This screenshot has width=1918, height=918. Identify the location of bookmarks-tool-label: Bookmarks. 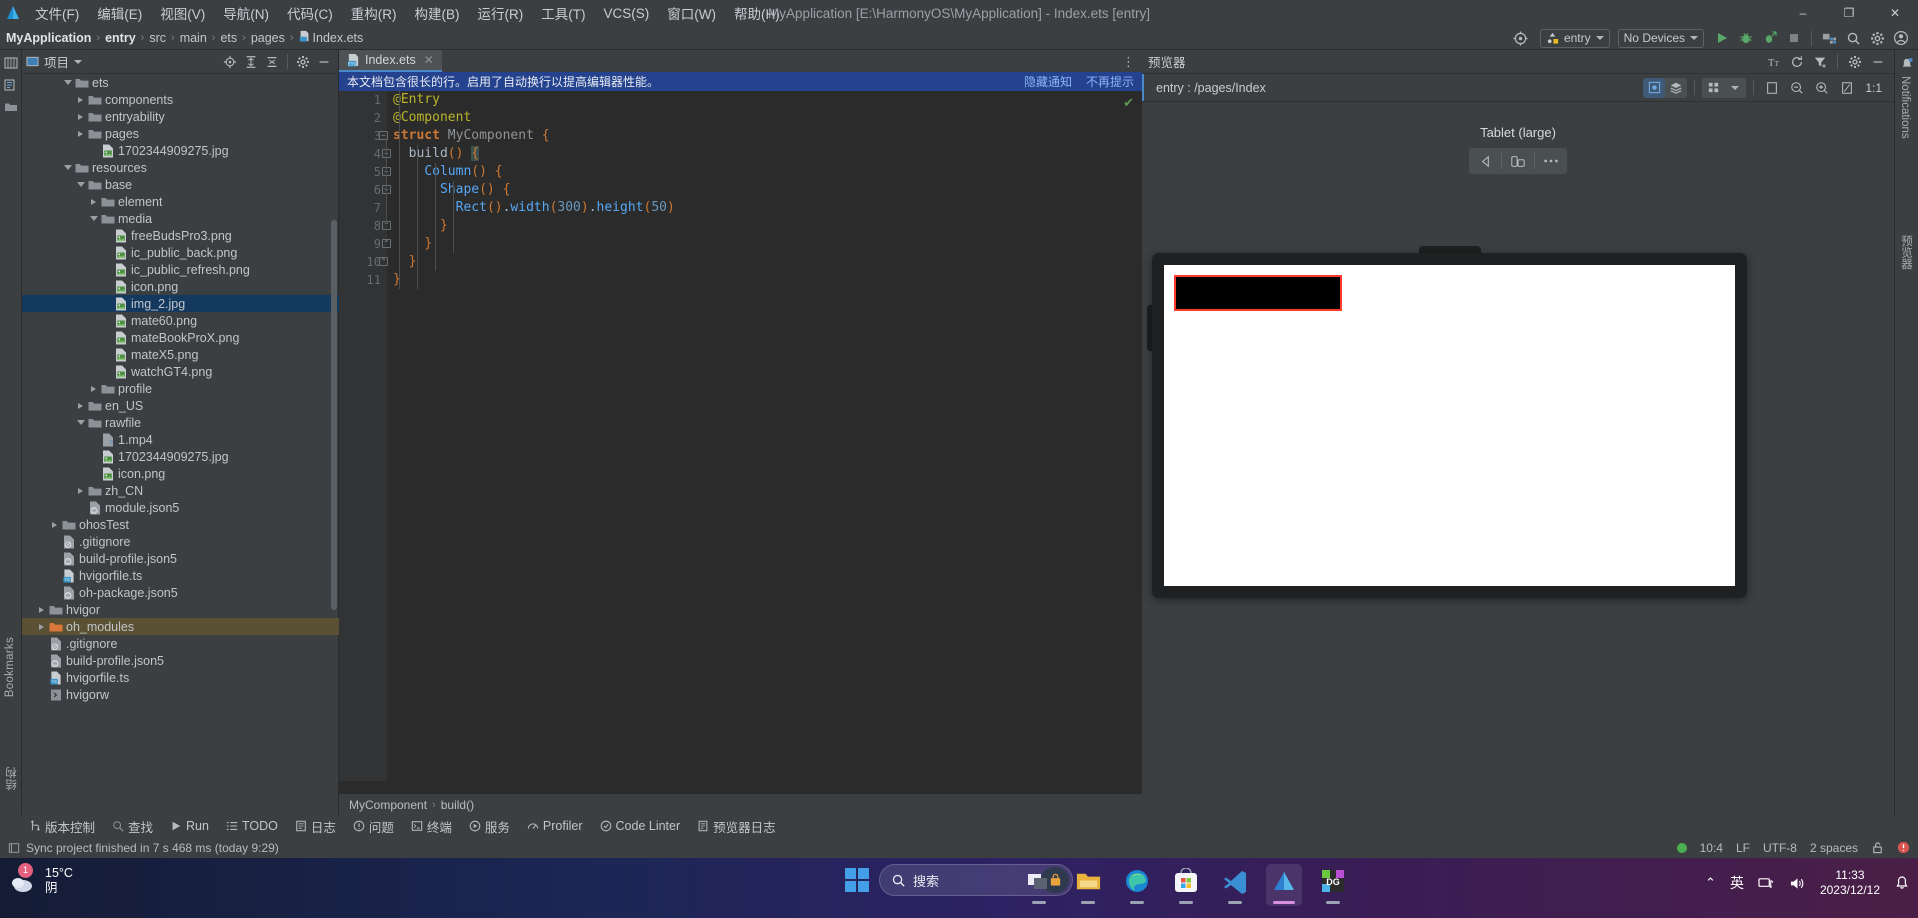
(10, 667).